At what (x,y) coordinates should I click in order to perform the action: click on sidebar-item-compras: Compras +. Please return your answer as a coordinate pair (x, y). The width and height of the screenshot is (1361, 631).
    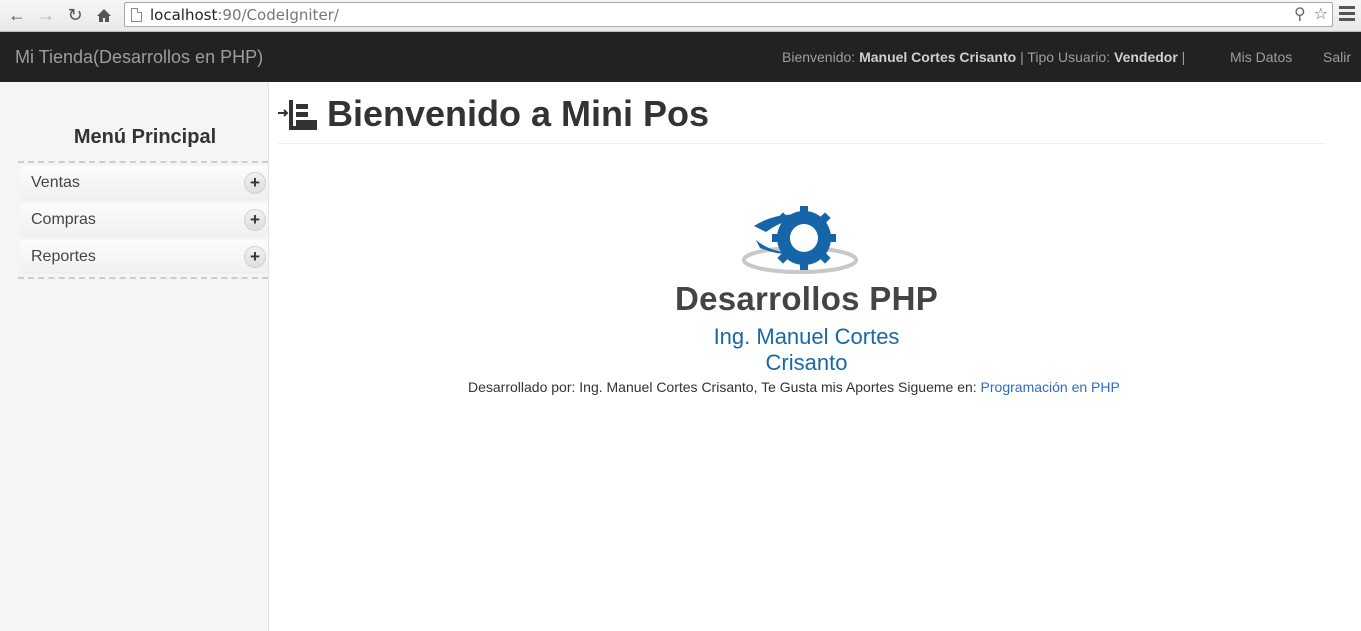
    Looking at the image, I should click on (144, 220).